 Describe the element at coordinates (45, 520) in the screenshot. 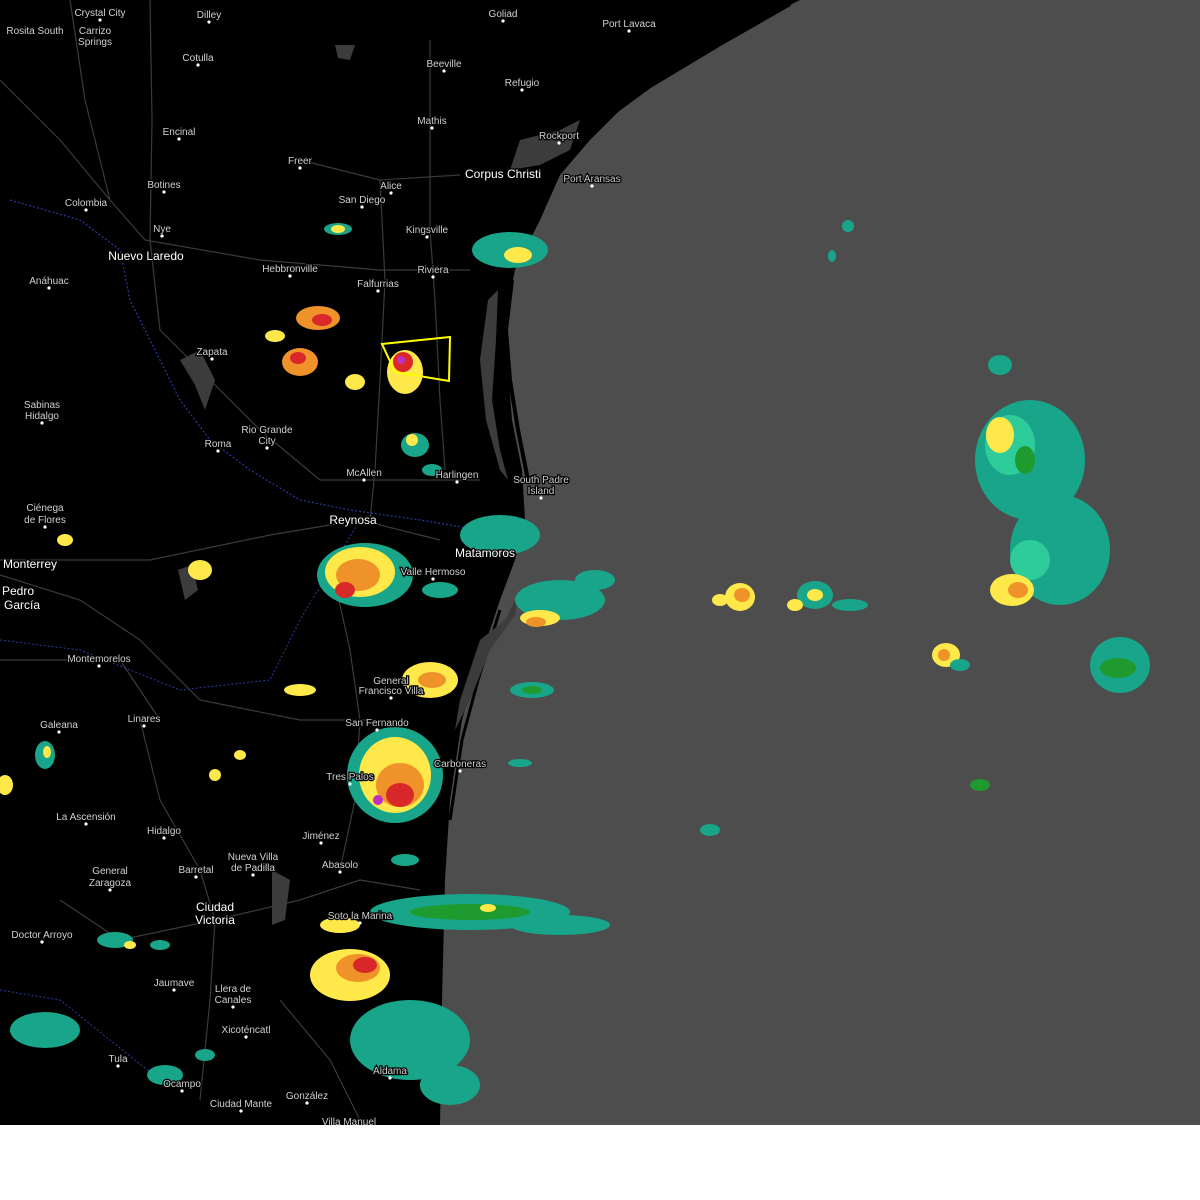

I see `city-label-de-flores: de Flores` at that location.